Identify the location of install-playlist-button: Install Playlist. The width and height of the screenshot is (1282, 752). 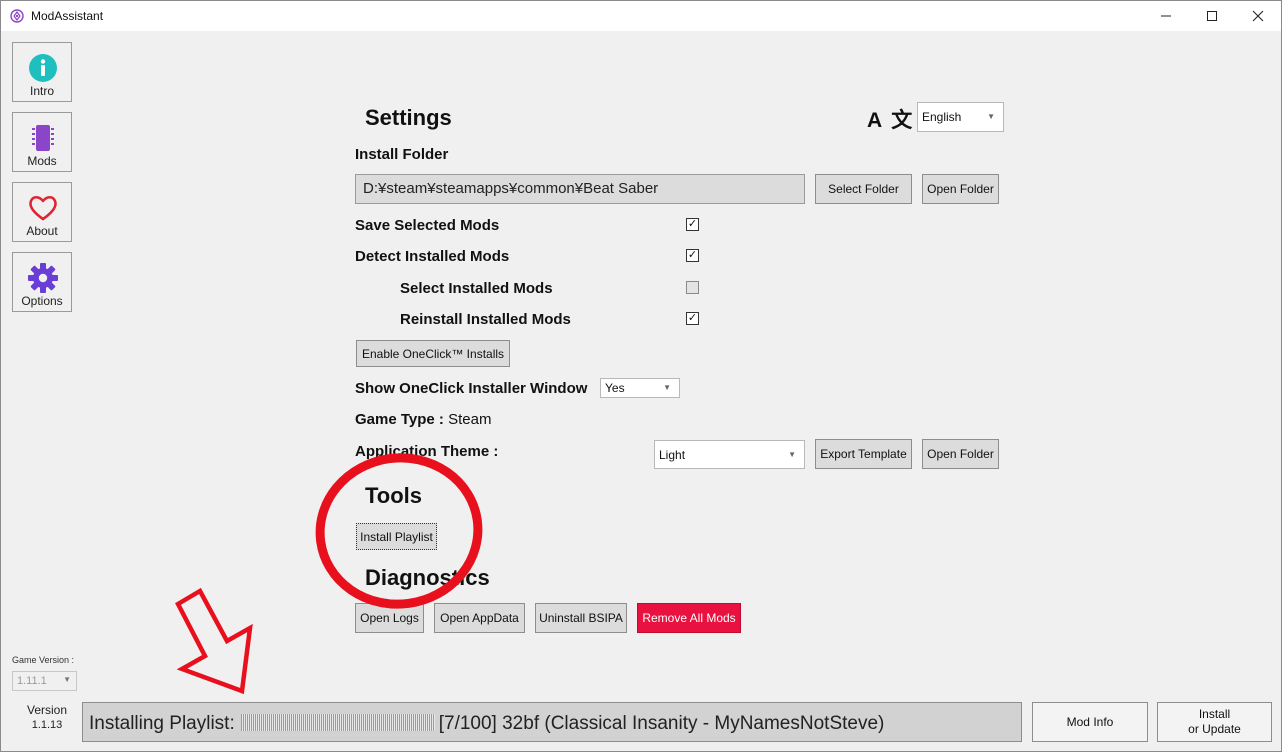
(396, 536).